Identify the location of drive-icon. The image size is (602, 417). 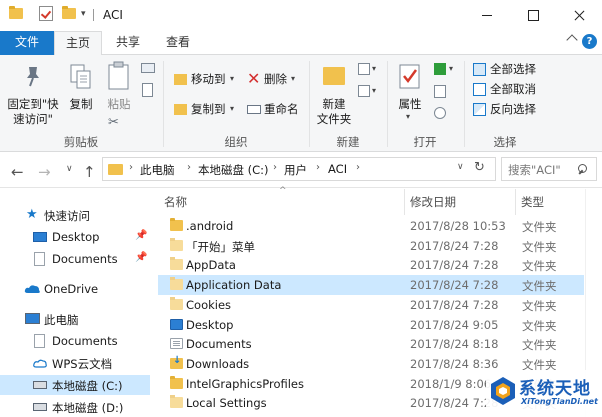
(40, 407).